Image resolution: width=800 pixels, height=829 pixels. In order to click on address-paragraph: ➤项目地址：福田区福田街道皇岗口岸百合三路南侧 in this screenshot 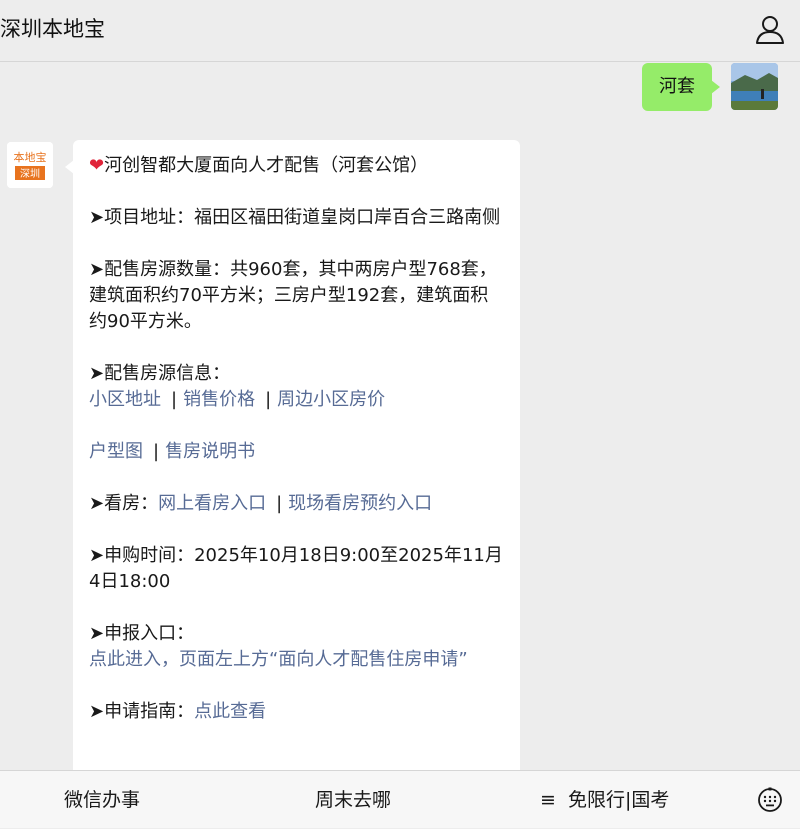, I will do `click(296, 218)`.